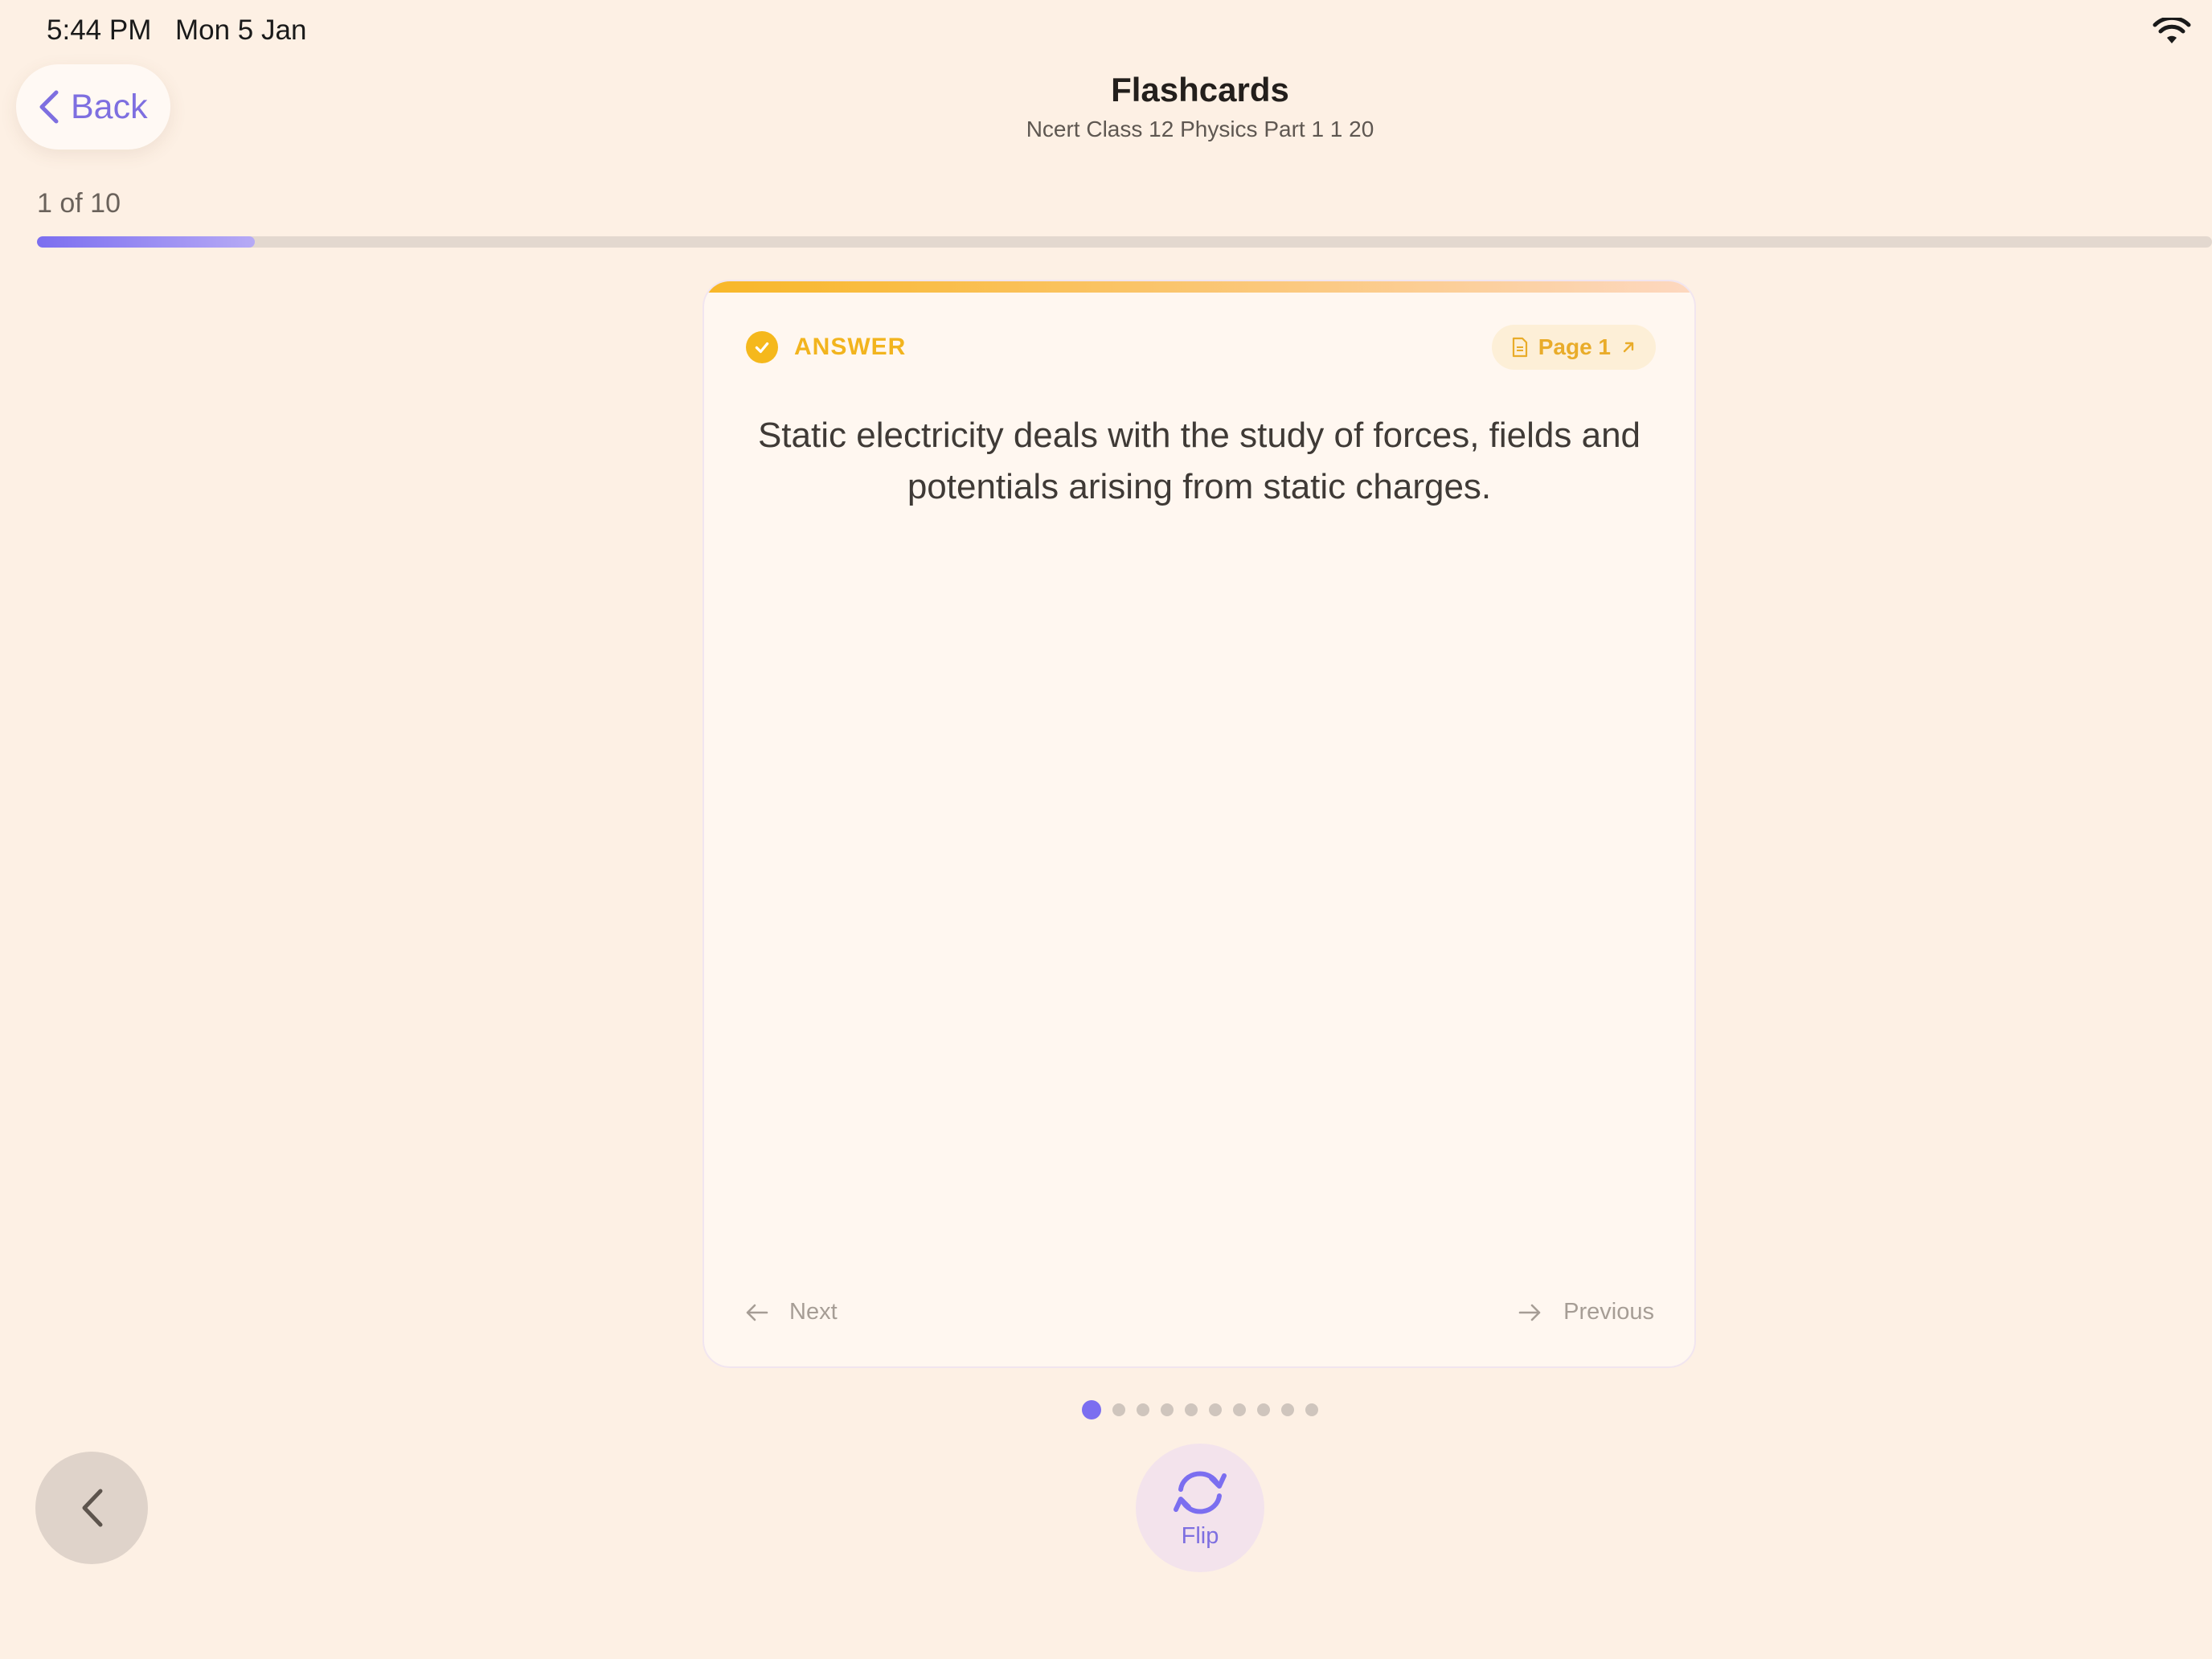 This screenshot has width=2212, height=1659. I want to click on status-time: 5:44 PM, so click(99, 30).